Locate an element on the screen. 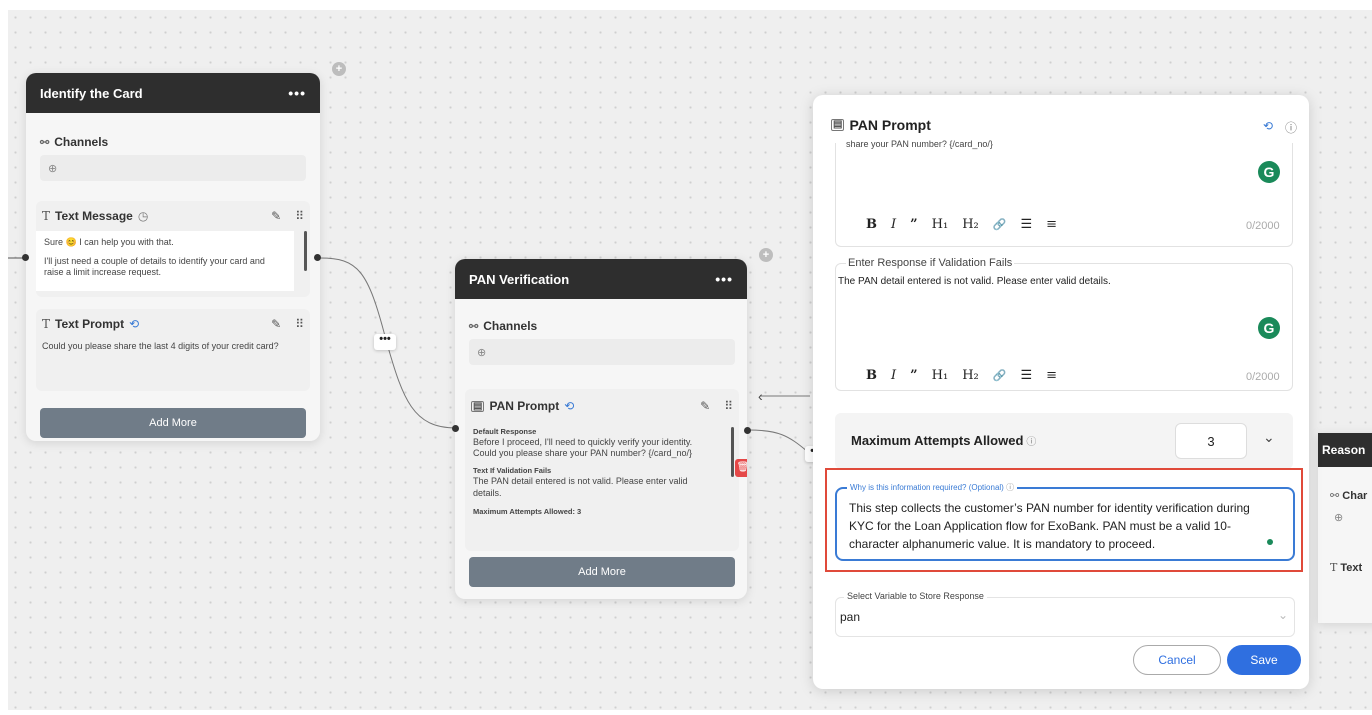 This screenshot has height=715, width=1372. chevron-left-icon: ‹ is located at coordinates (760, 396).